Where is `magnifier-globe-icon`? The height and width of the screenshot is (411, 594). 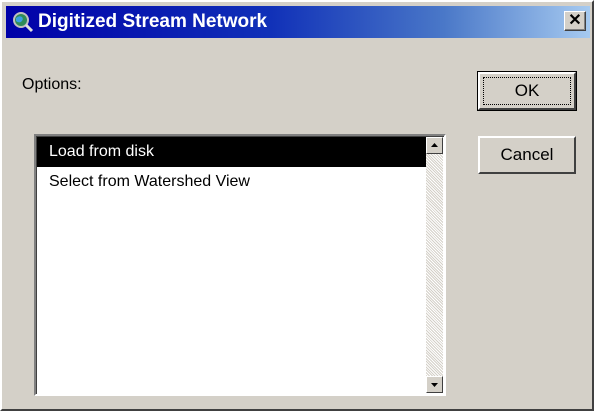 magnifier-globe-icon is located at coordinates (23, 22).